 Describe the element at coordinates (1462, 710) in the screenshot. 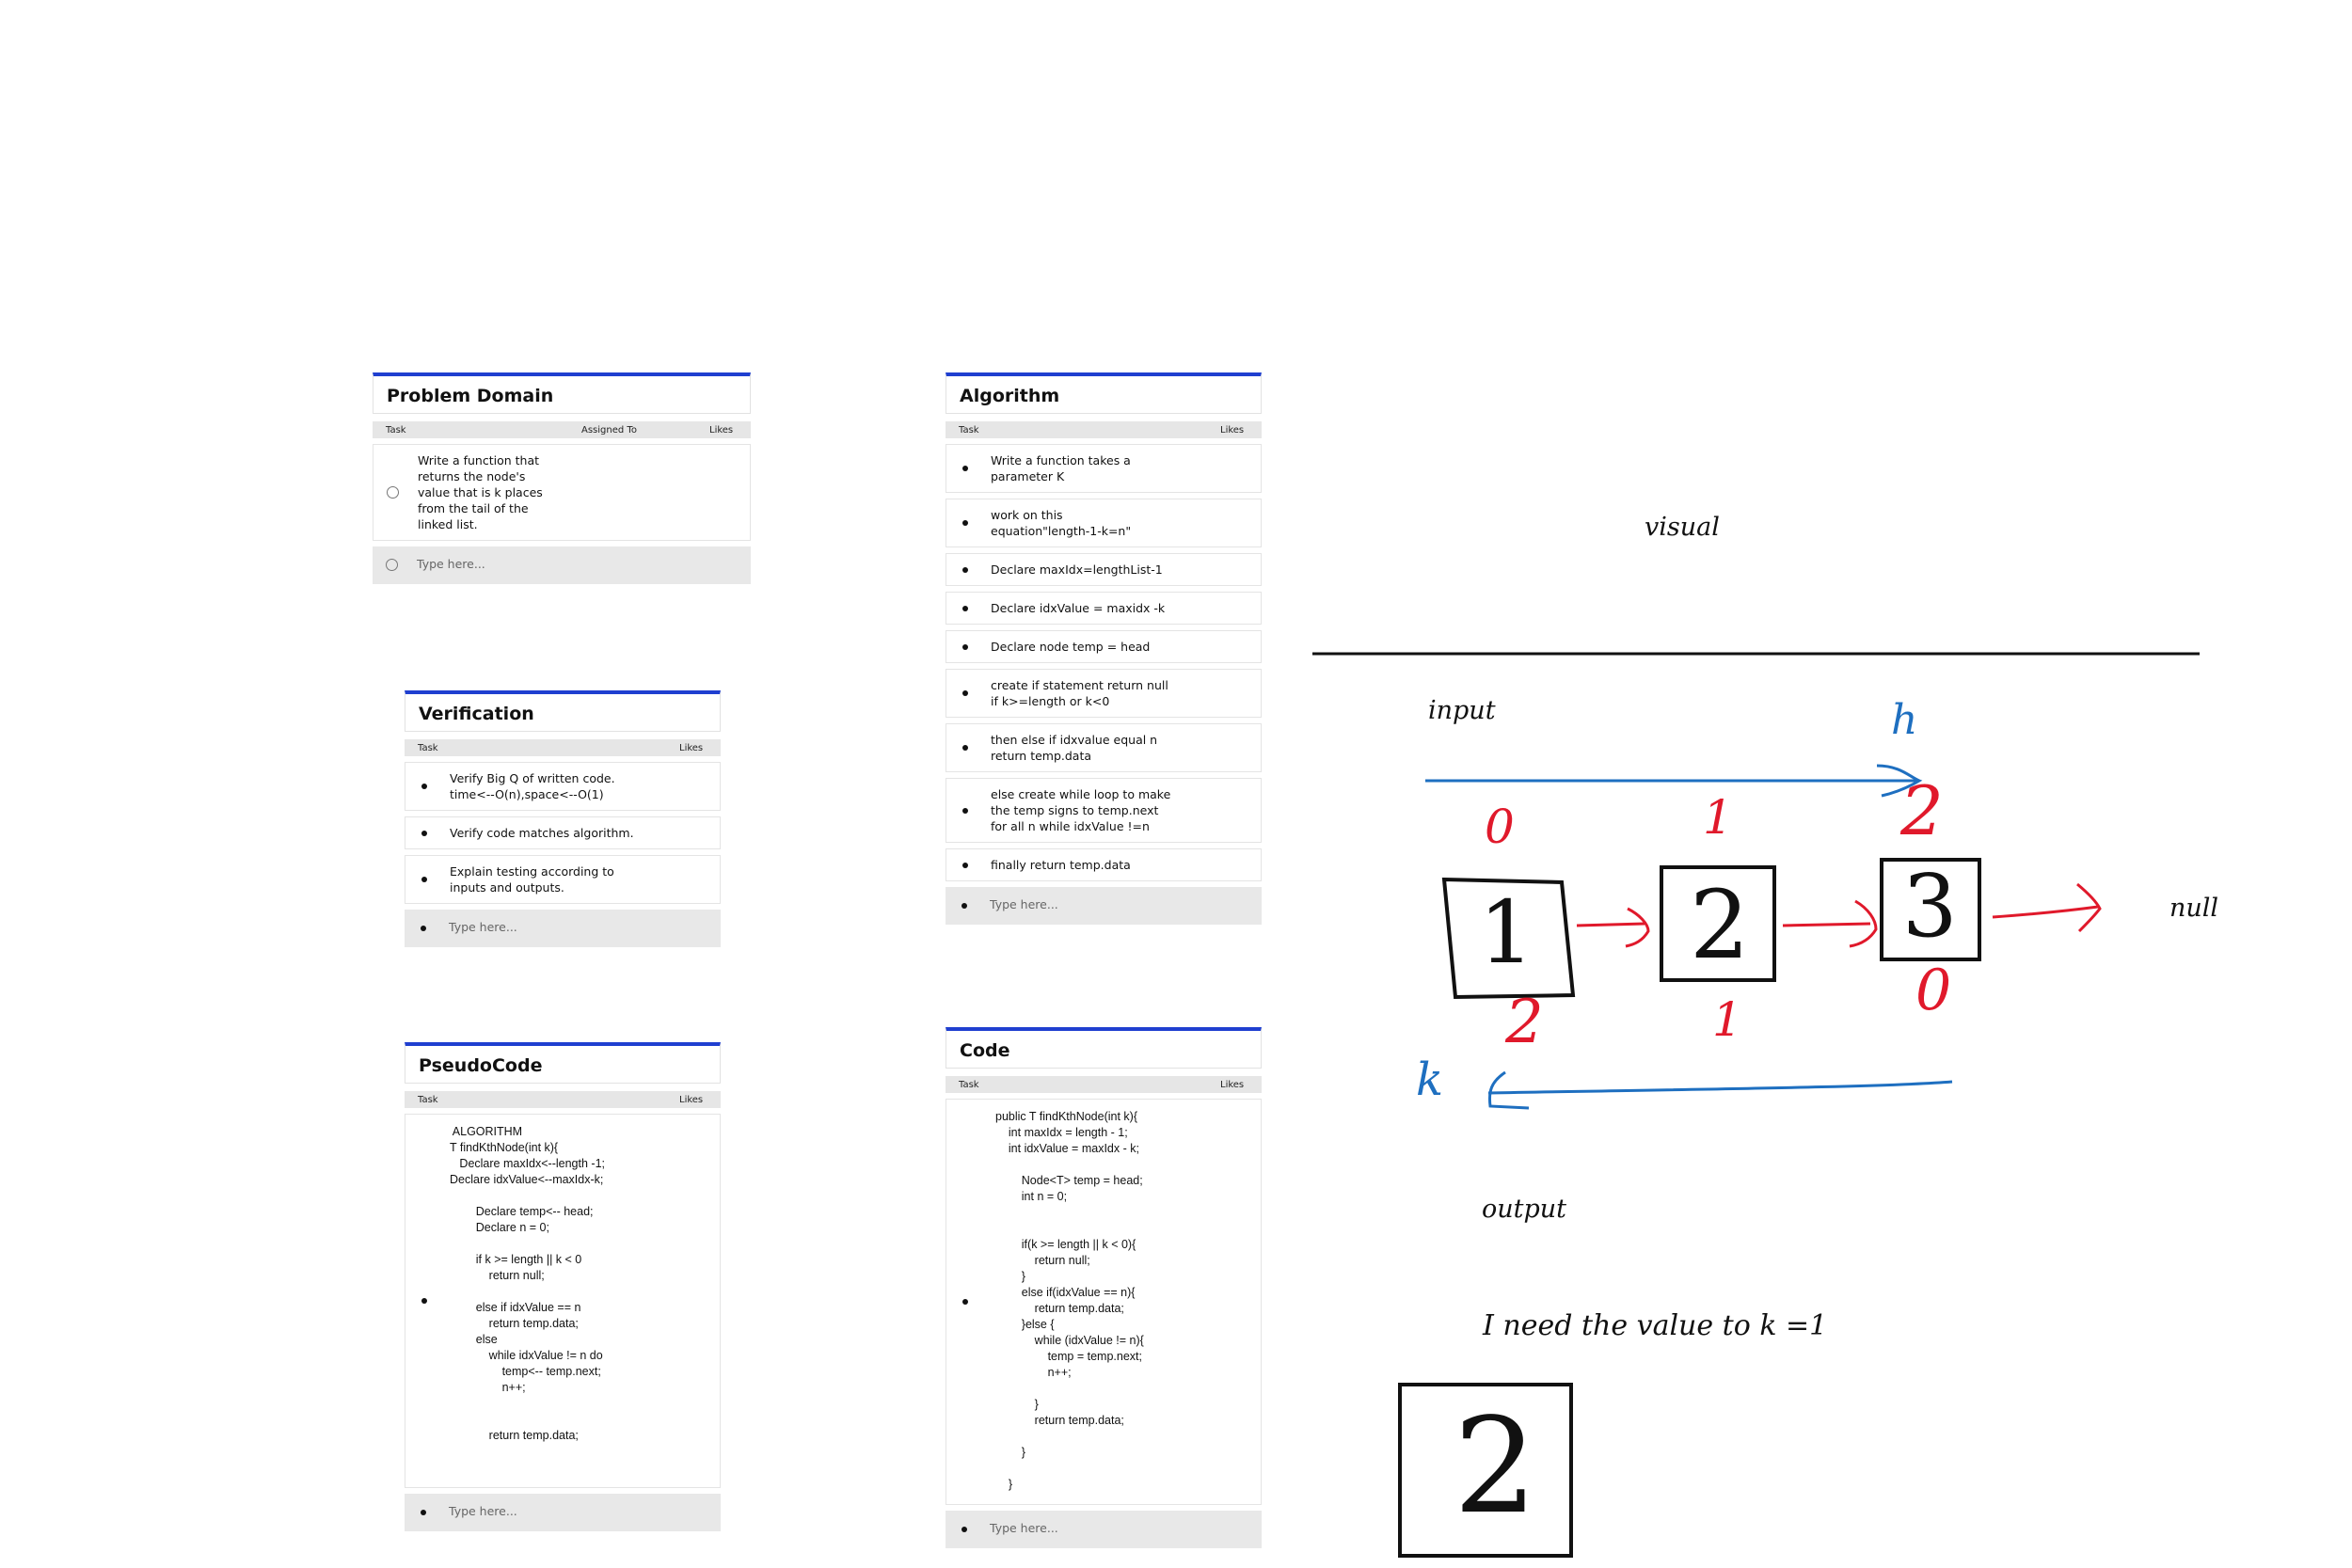

I see `input-label: input` at that location.